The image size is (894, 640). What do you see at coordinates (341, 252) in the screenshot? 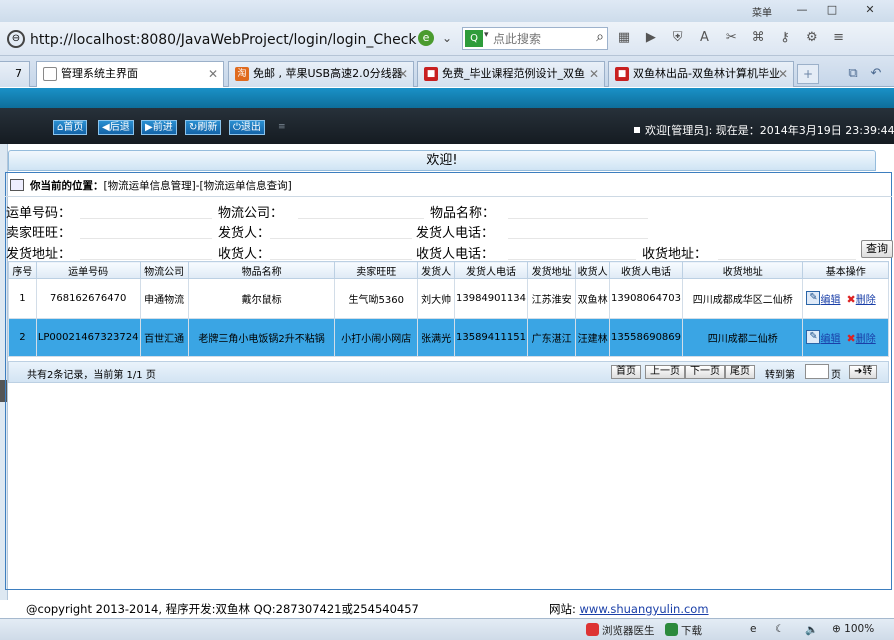
I see `receiver-input` at bounding box center [341, 252].